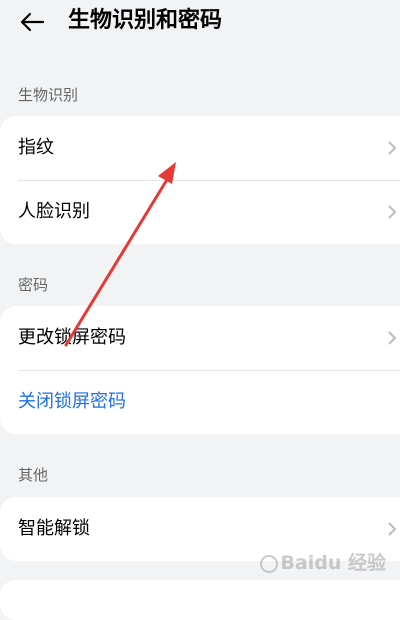 The image size is (400, 620). Describe the element at coordinates (36, 147) in the screenshot. I see `fingerprint-label: 指纹` at that location.